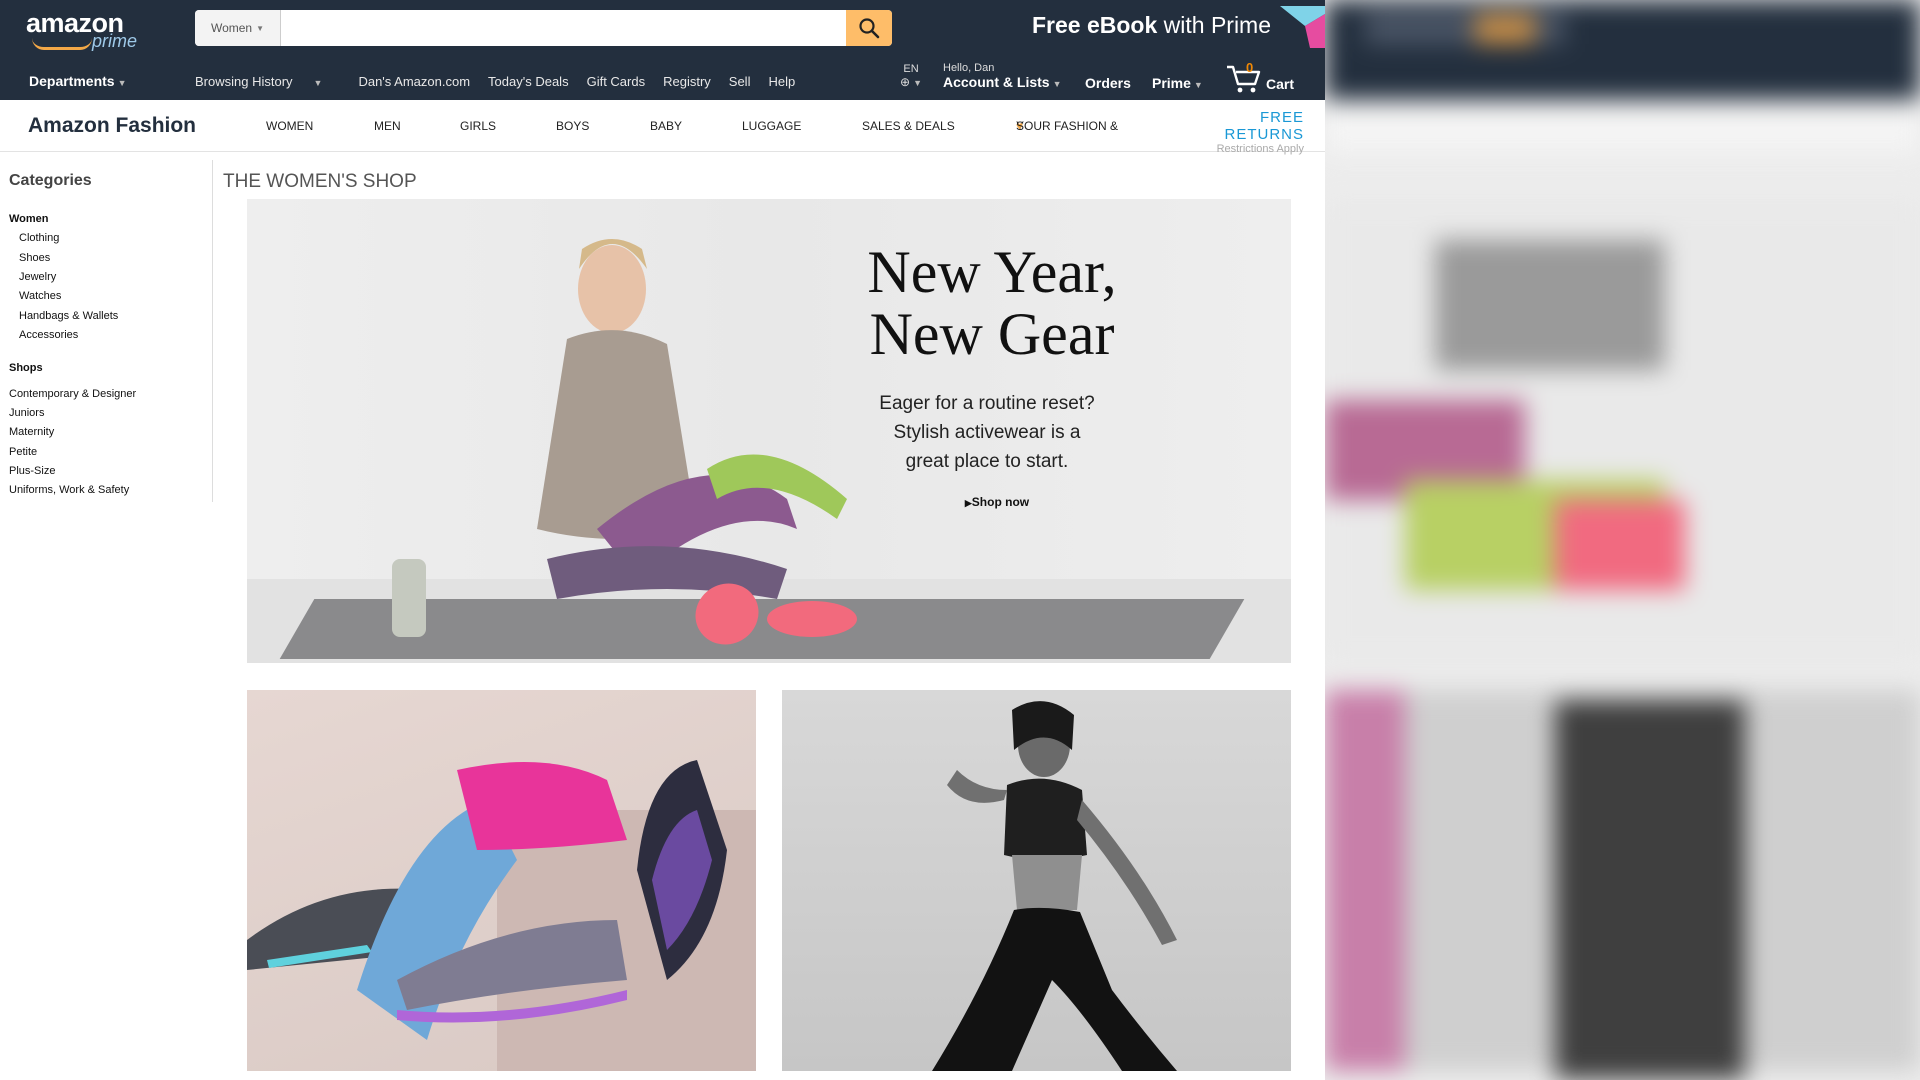 The width and height of the screenshot is (1920, 1080). Describe the element at coordinates (37, 277) in the screenshot. I see `sidebar-item-jewelry: Jewelry` at that location.